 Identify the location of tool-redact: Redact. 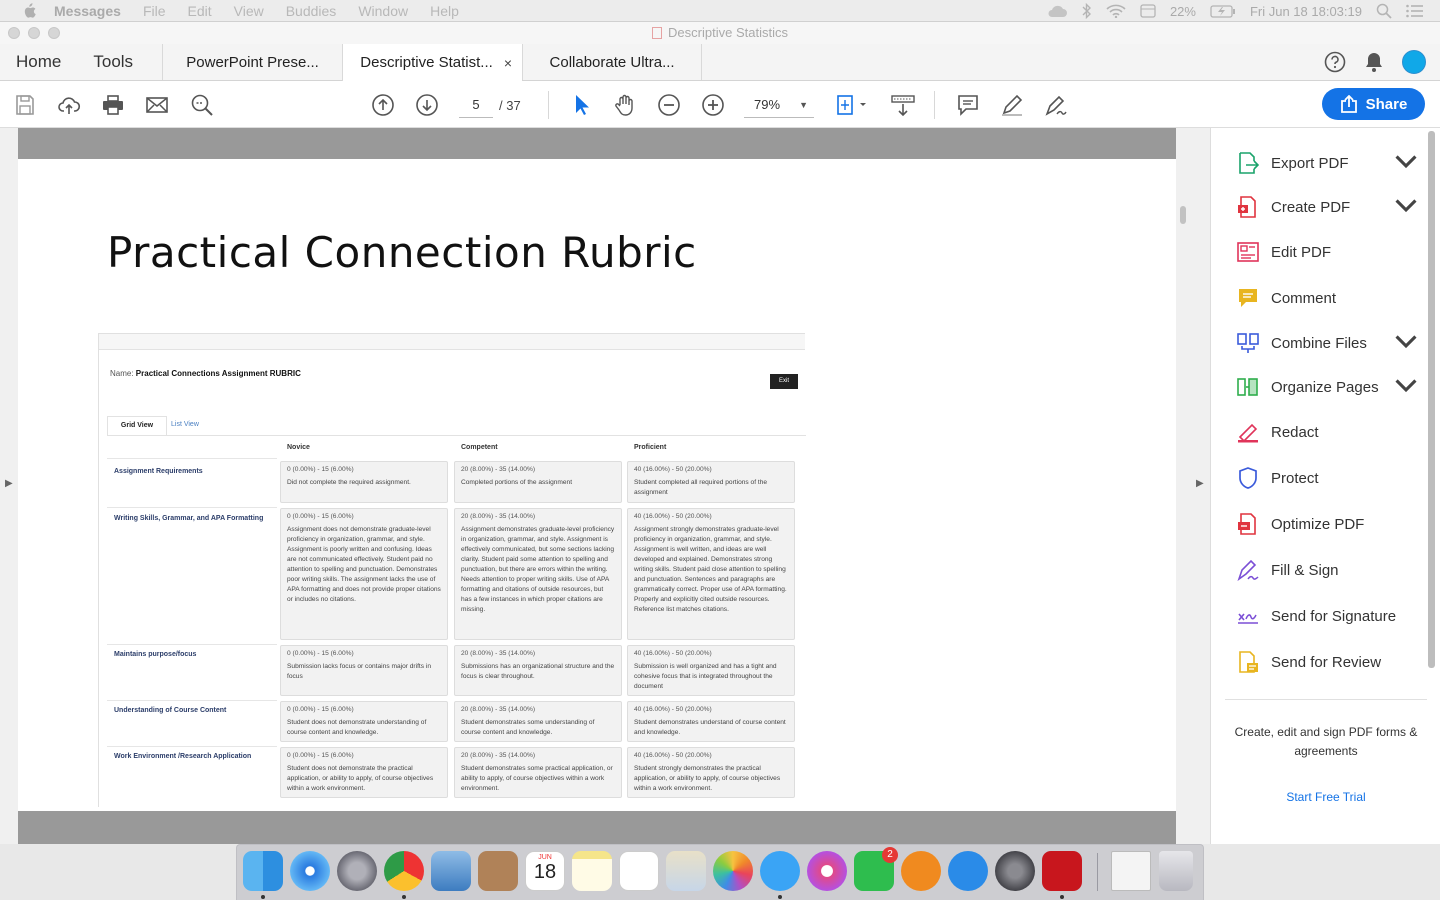
(1278, 432).